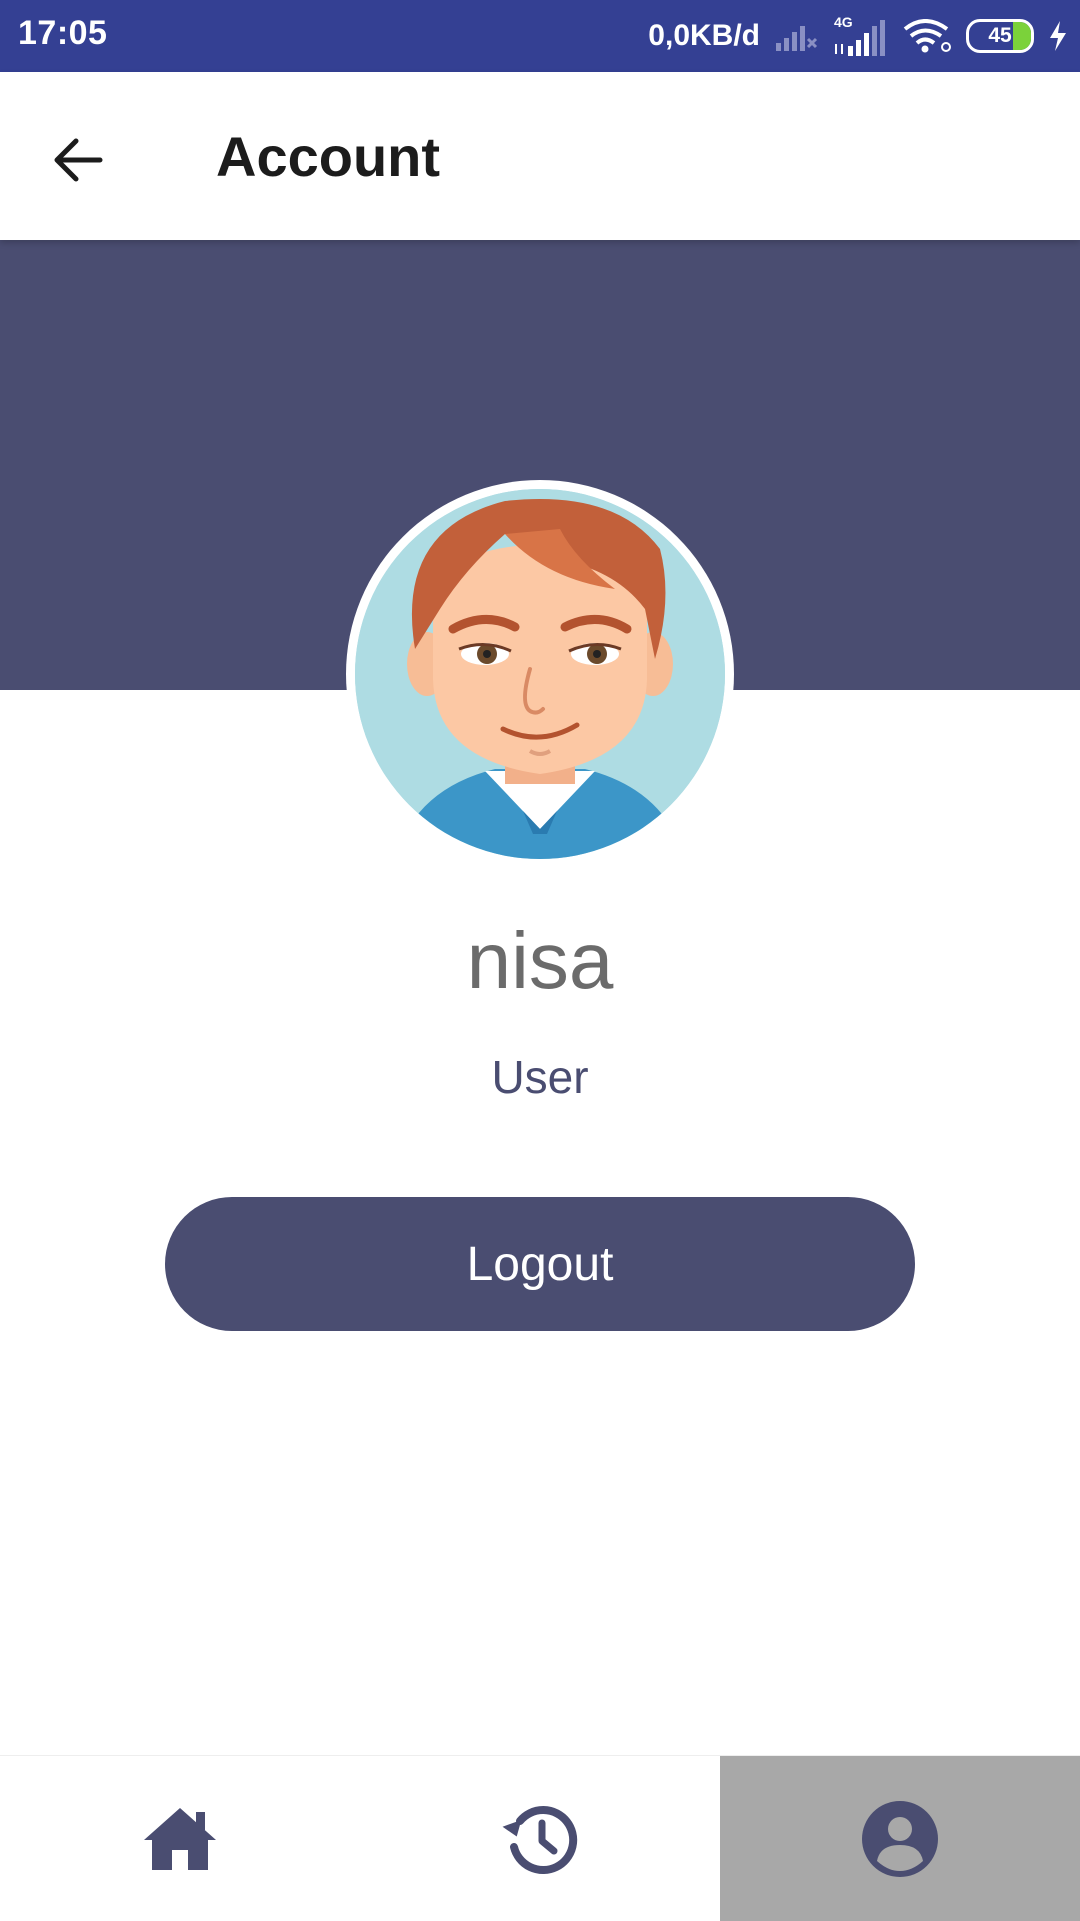 This screenshot has height=1921, width=1080. Describe the element at coordinates (540, 36) in the screenshot. I see `status-bar: 17:05 0,0KB/d 4G 45` at that location.